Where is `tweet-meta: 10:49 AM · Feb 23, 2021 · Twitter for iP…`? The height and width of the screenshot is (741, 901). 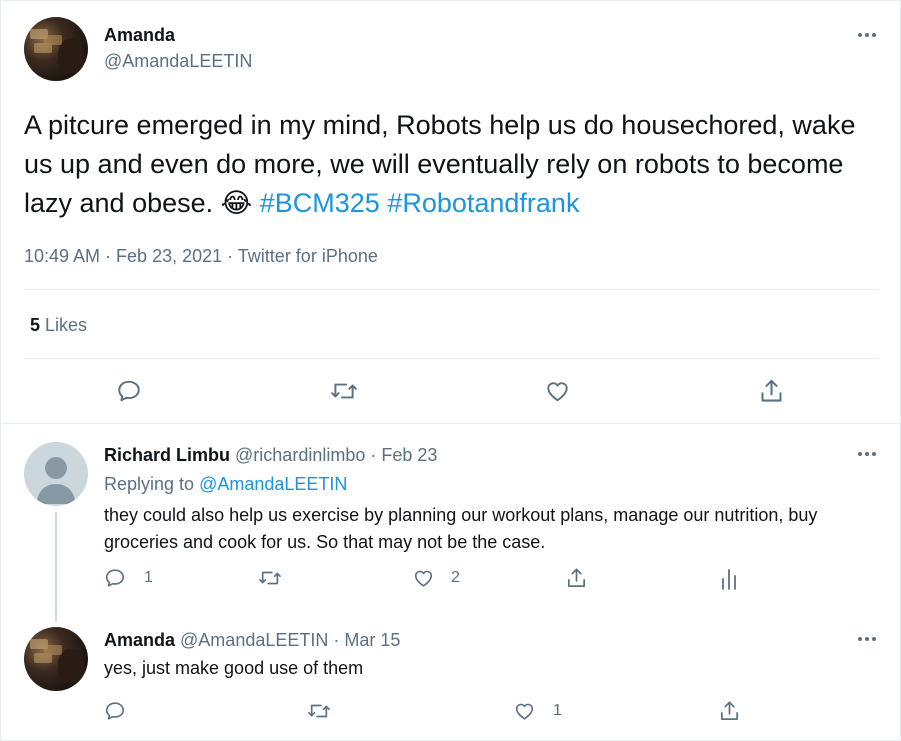 tweet-meta: 10:49 AM · Feb 23, 2021 · Twitter for iP… is located at coordinates (201, 256).